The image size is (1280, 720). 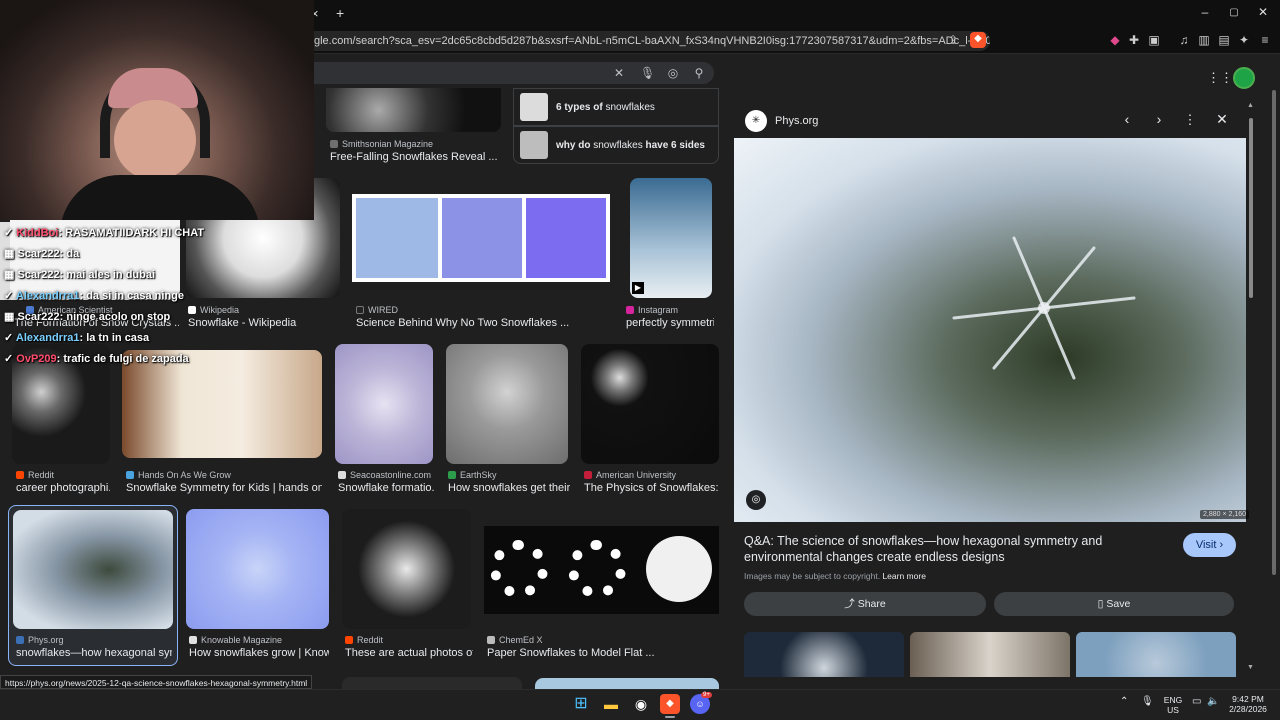 I want to click on media-icon: ♫, so click(x=1184, y=40).